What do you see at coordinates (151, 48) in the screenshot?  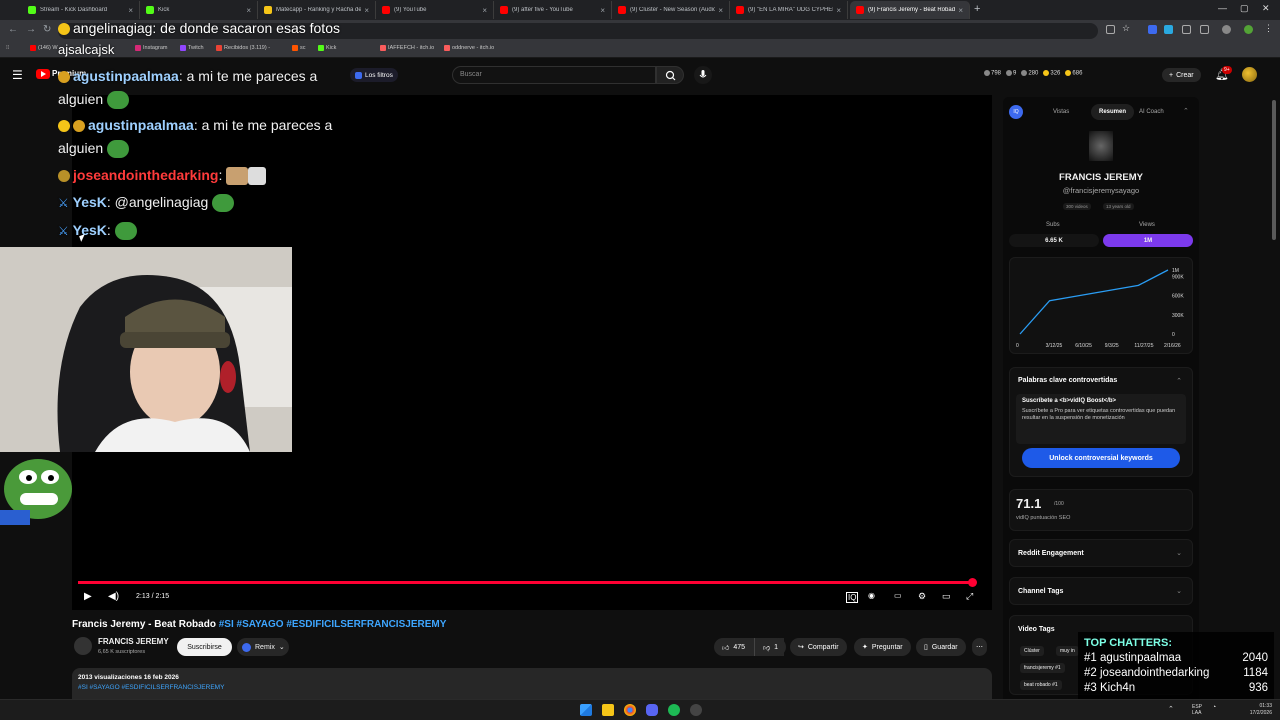 I see `bookmark-instagram: Instagram` at bounding box center [151, 48].